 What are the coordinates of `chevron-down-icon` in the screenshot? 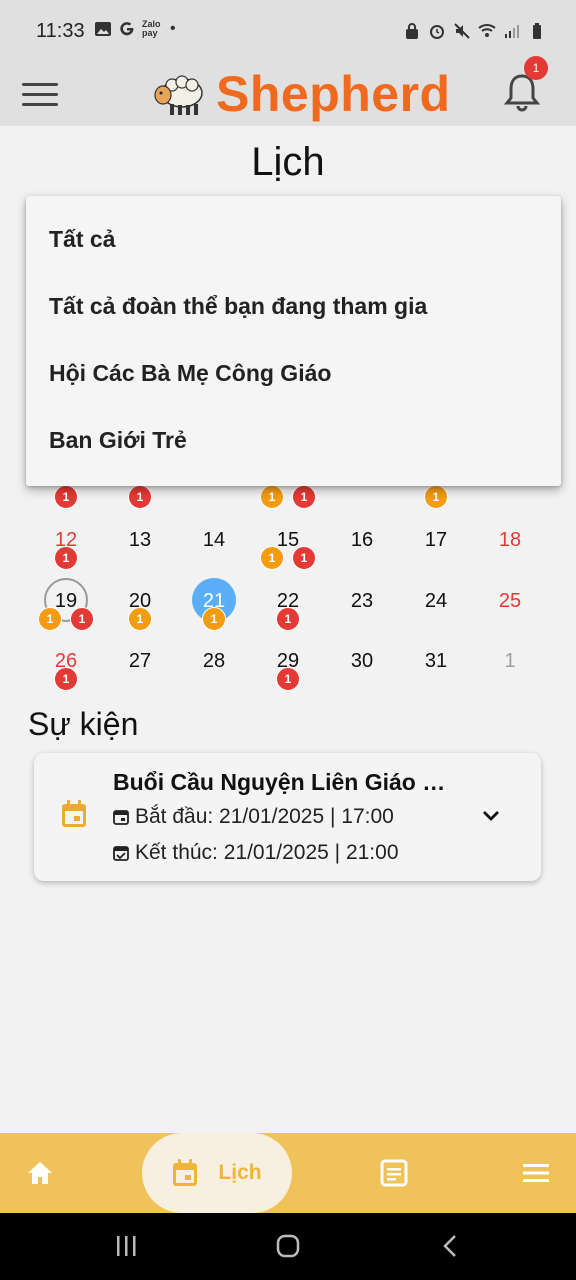 It's located at (491, 816).